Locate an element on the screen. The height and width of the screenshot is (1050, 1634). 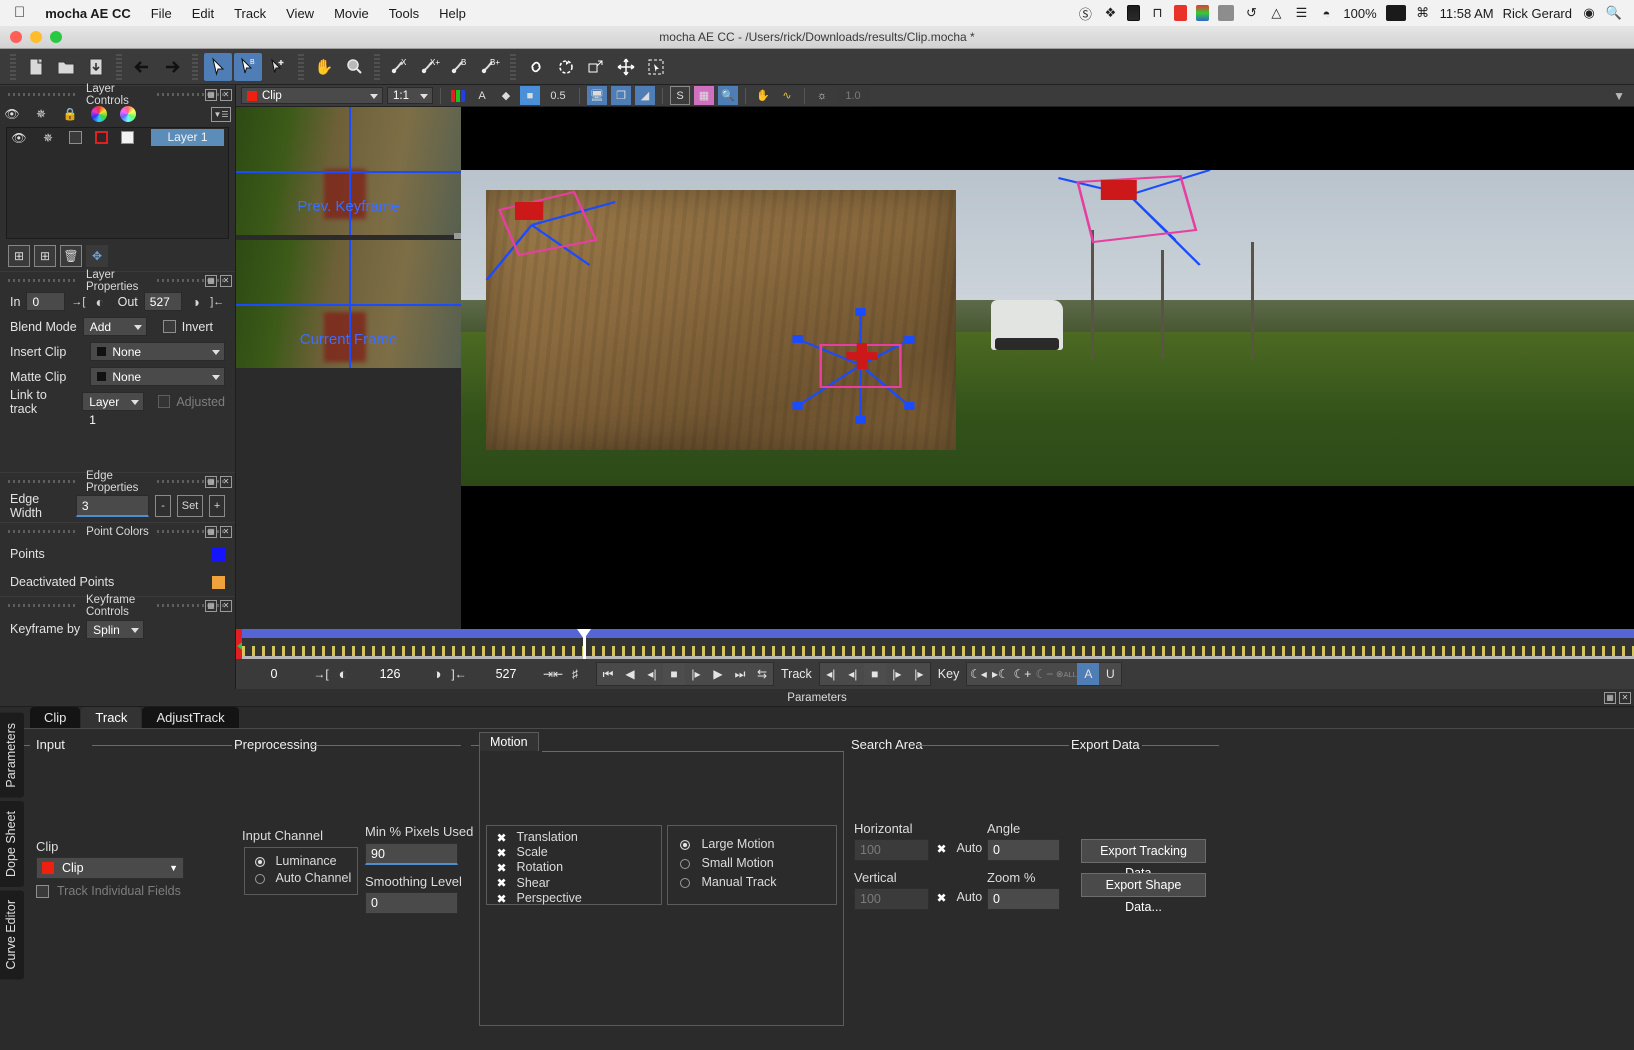
thumbnail-resize-handle is located at coordinates (457, 236).